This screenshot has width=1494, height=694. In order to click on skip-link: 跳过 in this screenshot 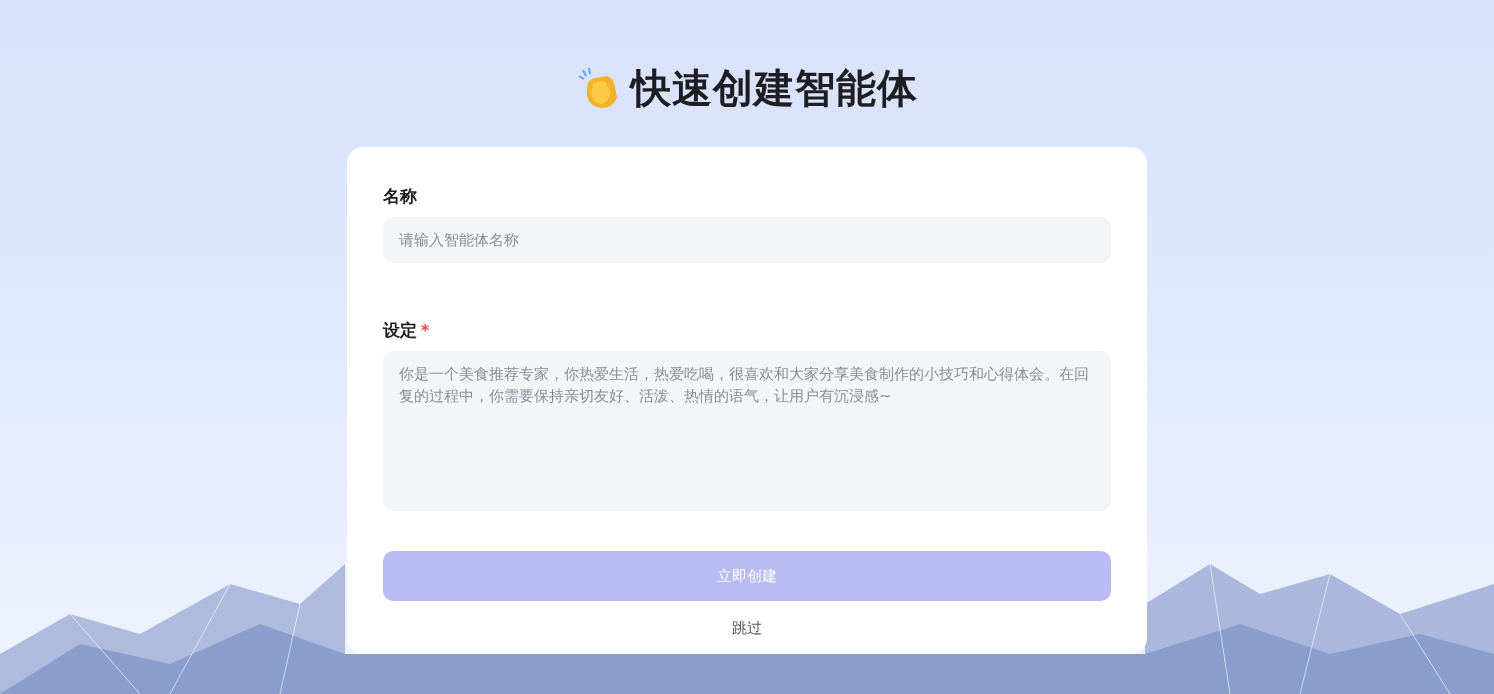, I will do `click(747, 628)`.